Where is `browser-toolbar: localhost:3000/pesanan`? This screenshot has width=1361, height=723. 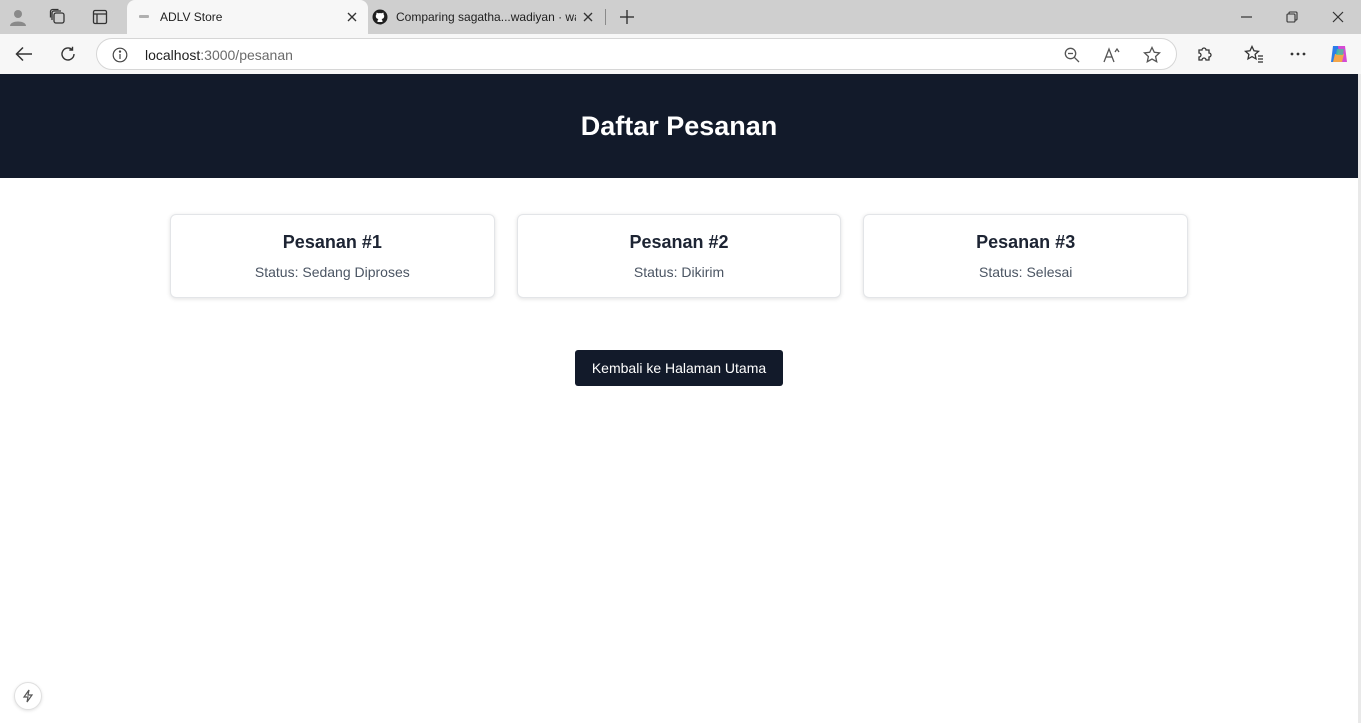
browser-toolbar: localhost:3000/pesanan is located at coordinates (680, 54).